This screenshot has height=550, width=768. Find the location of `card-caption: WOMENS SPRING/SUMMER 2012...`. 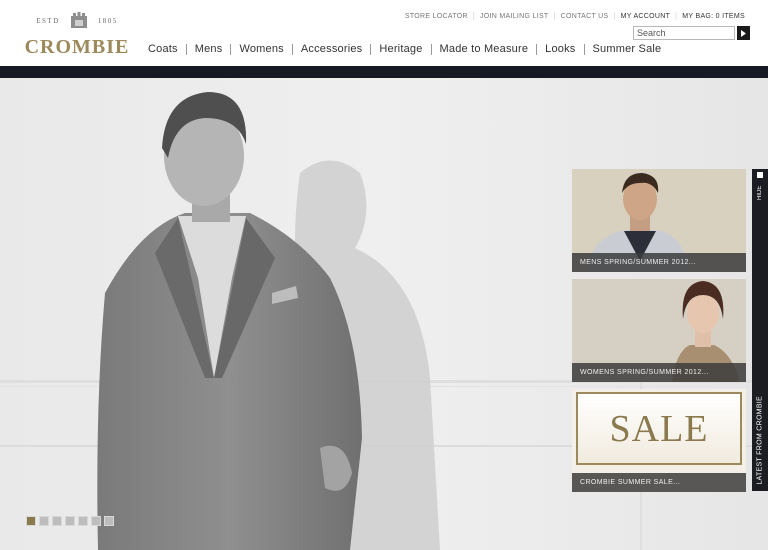

card-caption: WOMENS SPRING/SUMMER 2012... is located at coordinates (659, 372).